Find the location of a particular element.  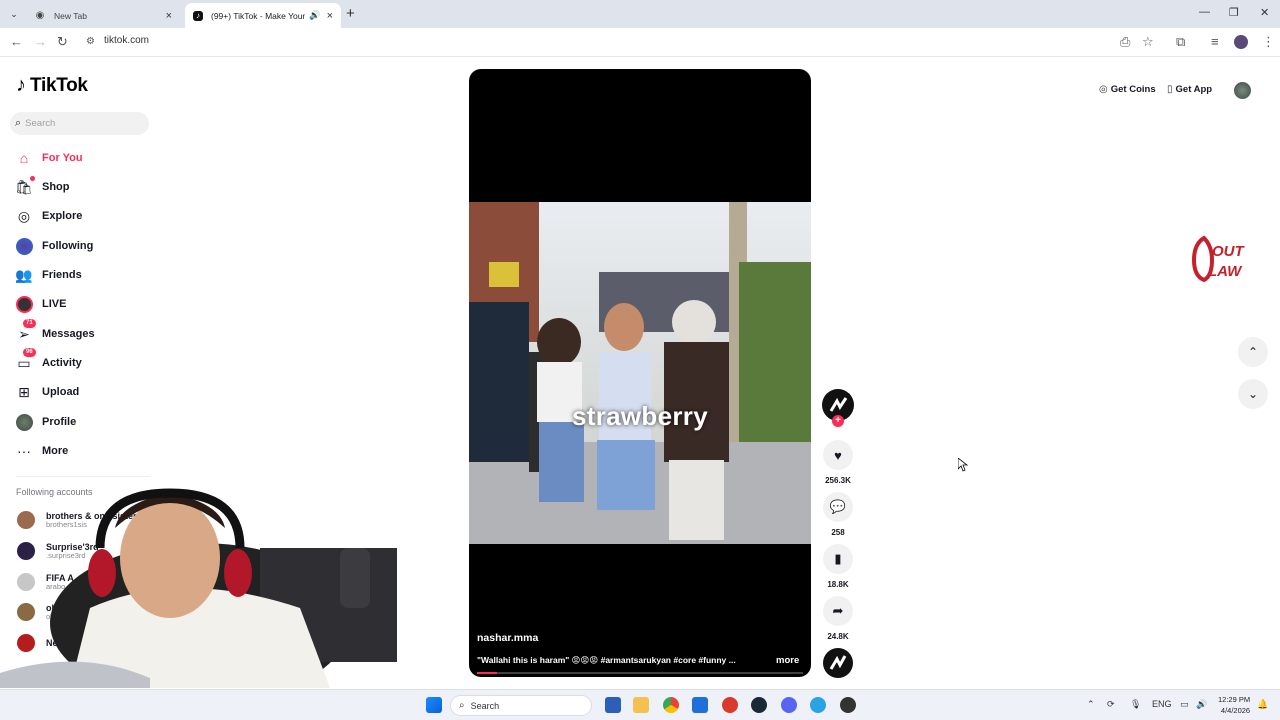

microphone-icon: 🎙 is located at coordinates (1135, 704).